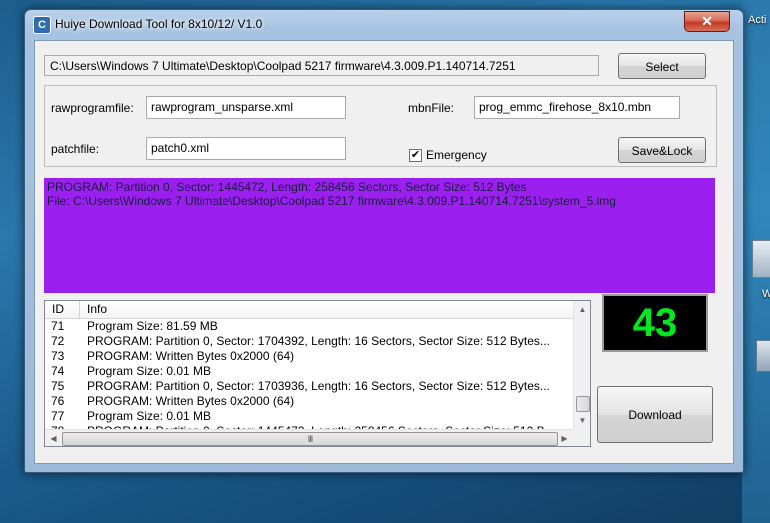  What do you see at coordinates (581, 437) in the screenshot?
I see `scrollbar-corner` at bounding box center [581, 437].